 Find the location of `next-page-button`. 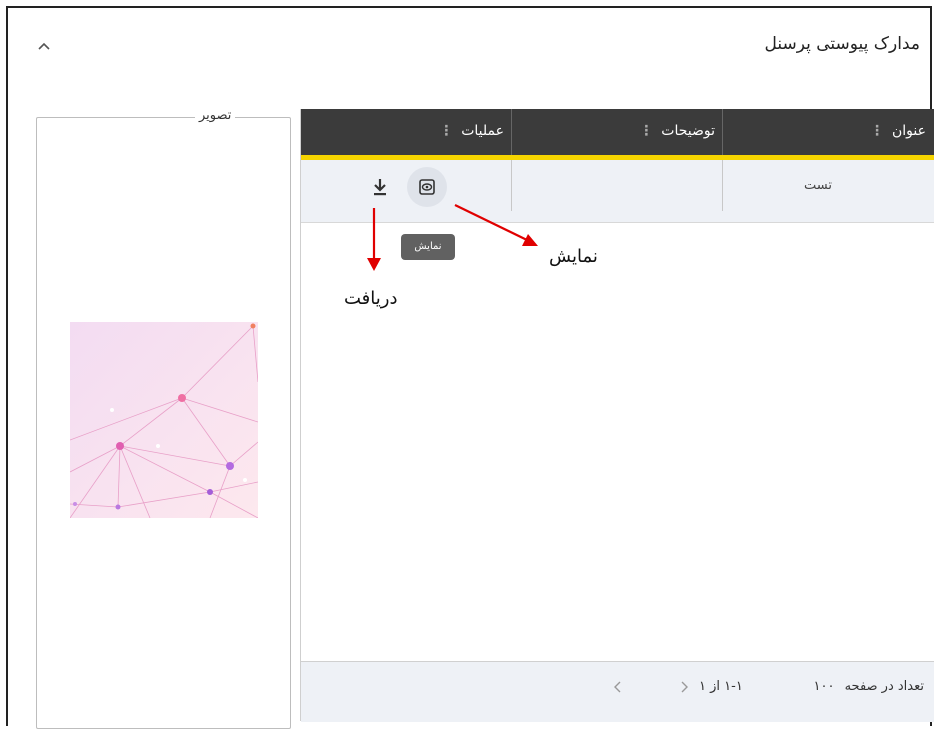

next-page-button is located at coordinates (684, 687).